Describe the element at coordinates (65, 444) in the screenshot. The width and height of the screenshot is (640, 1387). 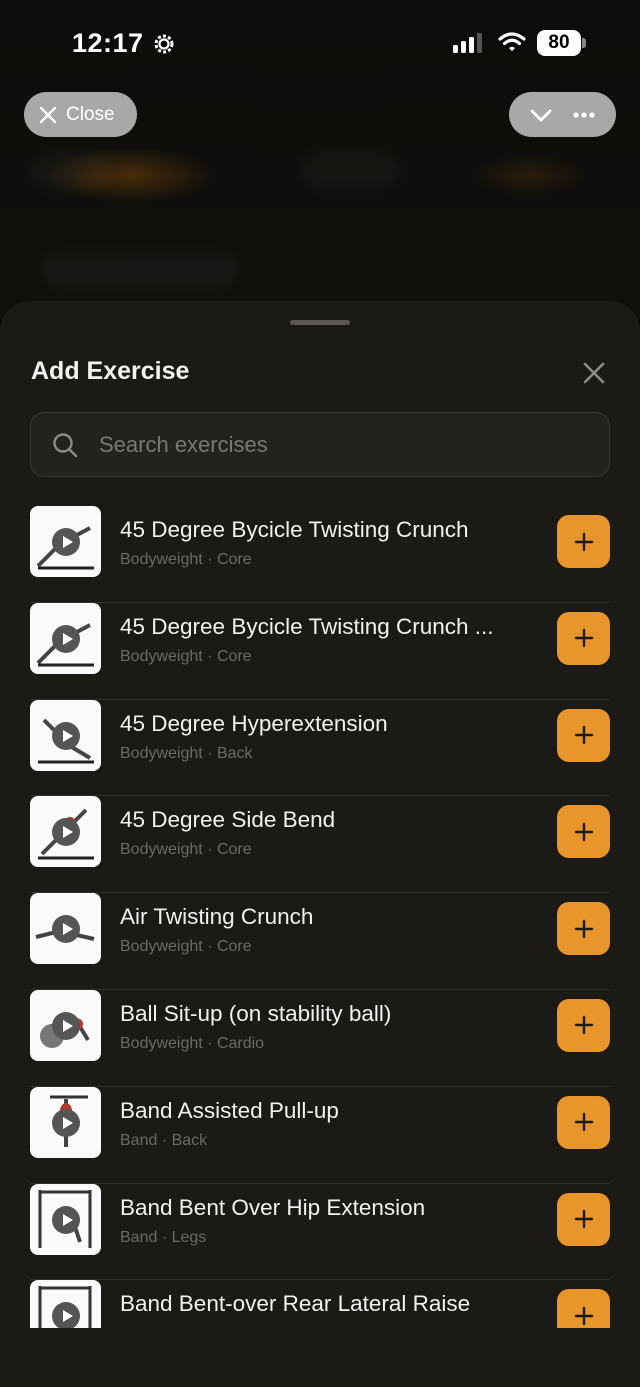
I see `search-icon` at that location.